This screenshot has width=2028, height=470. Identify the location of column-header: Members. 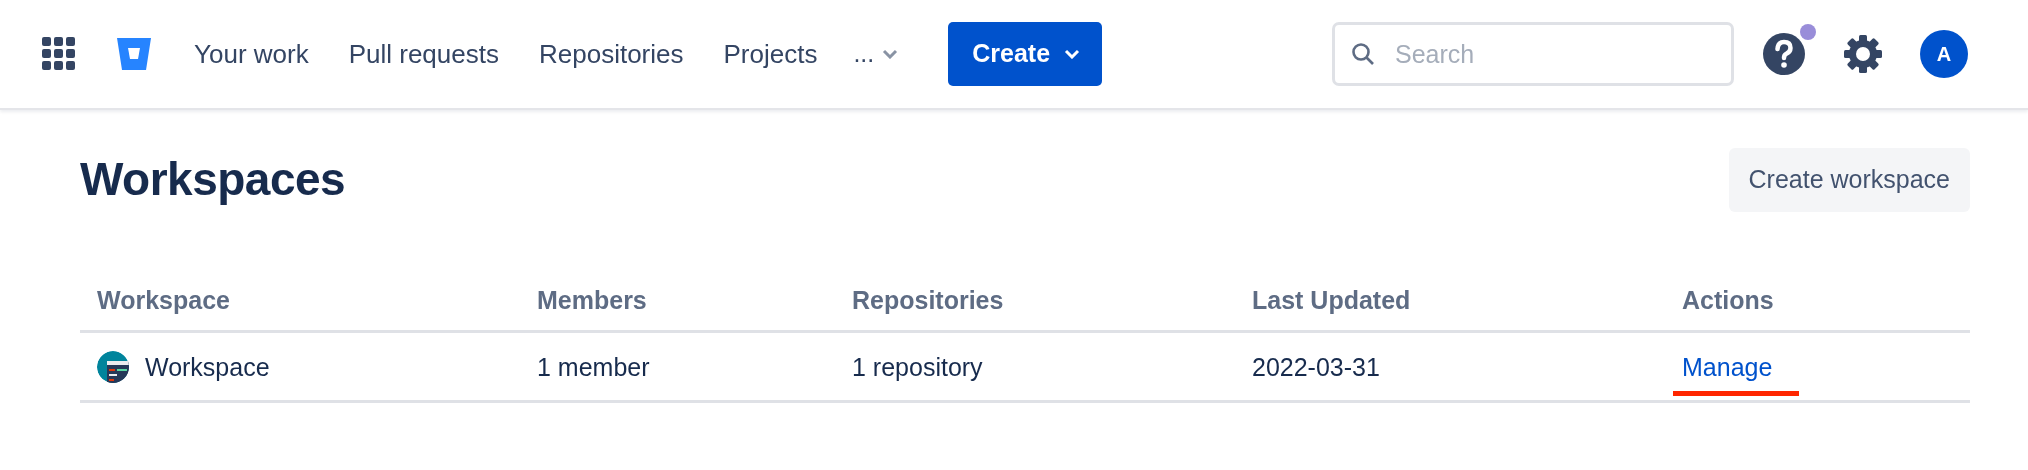
(677, 301).